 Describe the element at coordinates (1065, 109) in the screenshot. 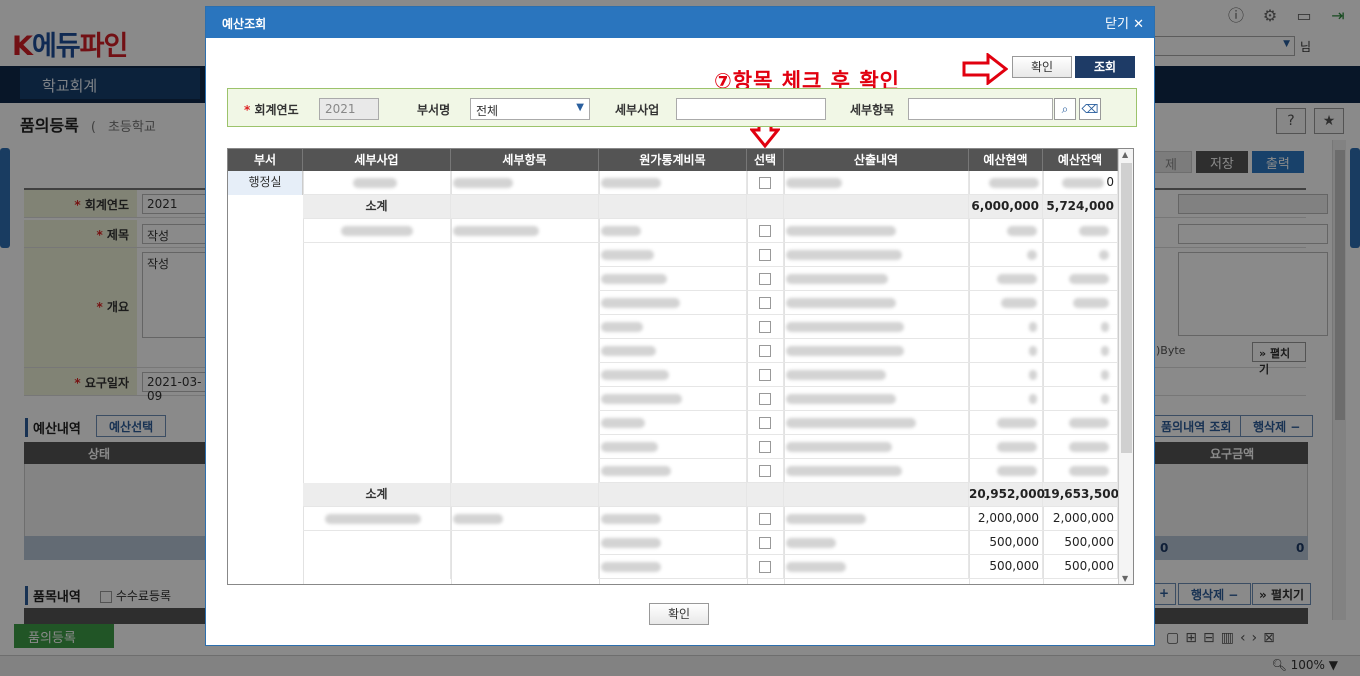

I see `search-magnifier-icon: ⌕` at that location.